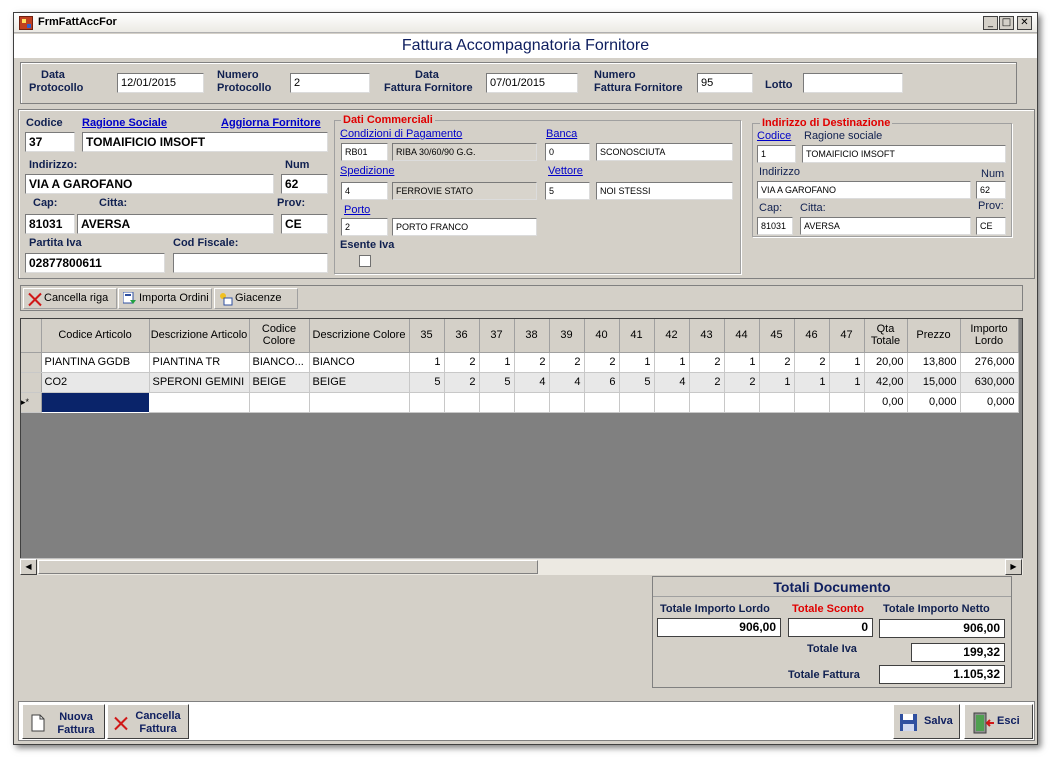 The image size is (1059, 764). Describe the element at coordinates (853, 83) in the screenshot. I see `lotto-input` at that location.